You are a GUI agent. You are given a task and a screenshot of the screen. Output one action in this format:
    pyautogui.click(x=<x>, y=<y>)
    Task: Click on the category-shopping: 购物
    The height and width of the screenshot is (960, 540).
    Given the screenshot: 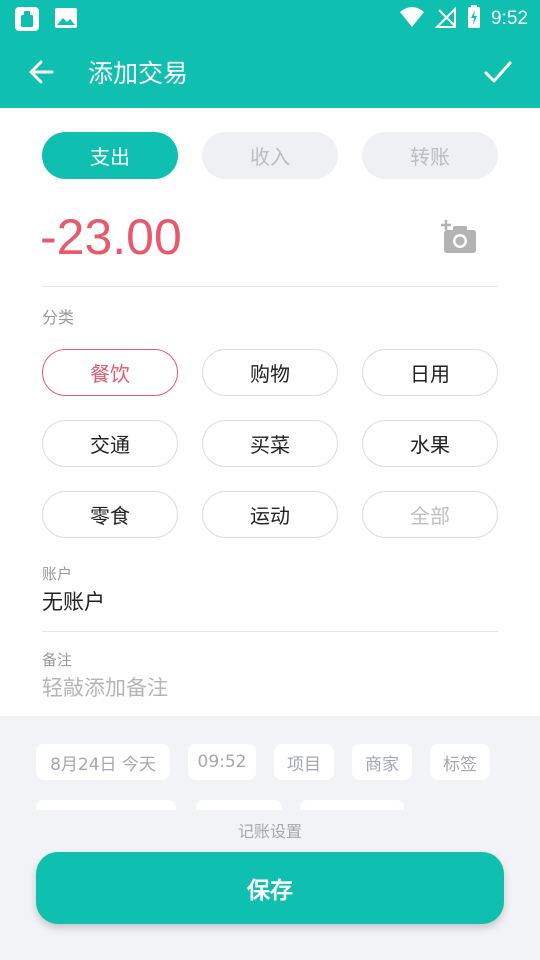 What is the action you would take?
    pyautogui.click(x=270, y=372)
    